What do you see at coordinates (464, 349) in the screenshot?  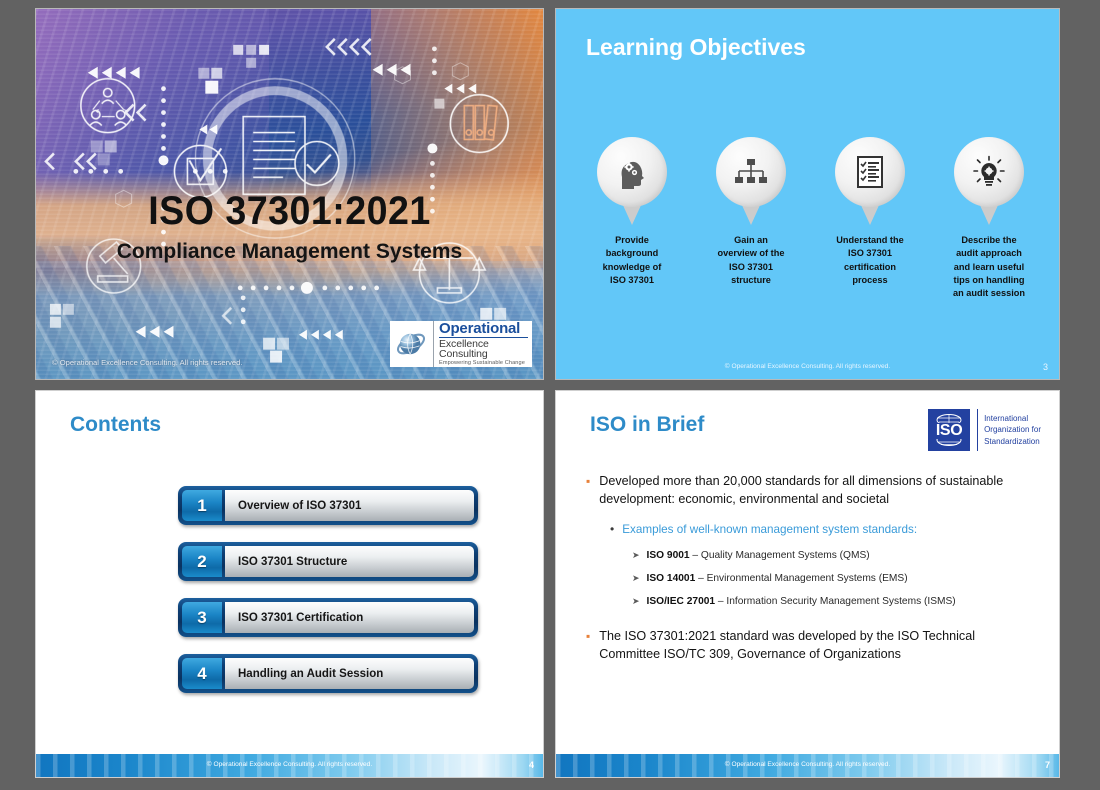 I see `logo-line-2: Excellence Consulting` at bounding box center [464, 349].